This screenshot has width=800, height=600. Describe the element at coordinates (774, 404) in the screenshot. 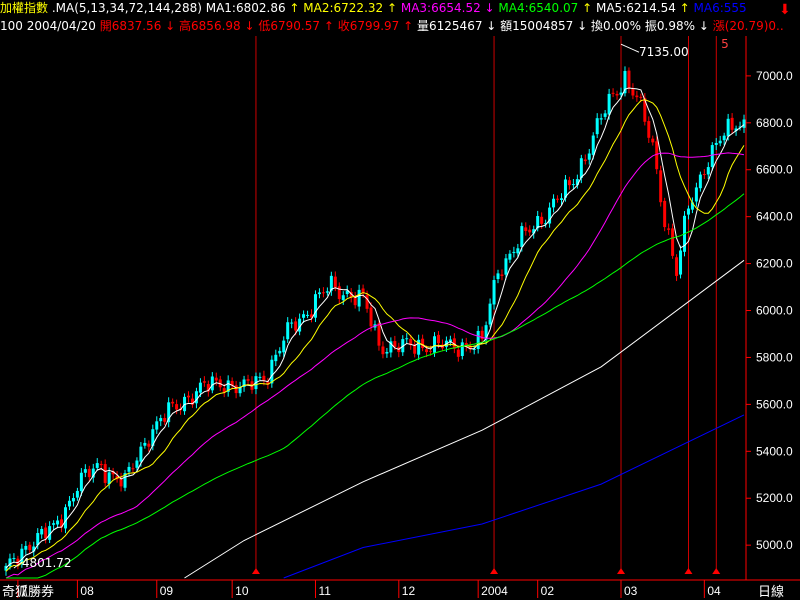

I see `y-tick-label: 5600.0` at that location.